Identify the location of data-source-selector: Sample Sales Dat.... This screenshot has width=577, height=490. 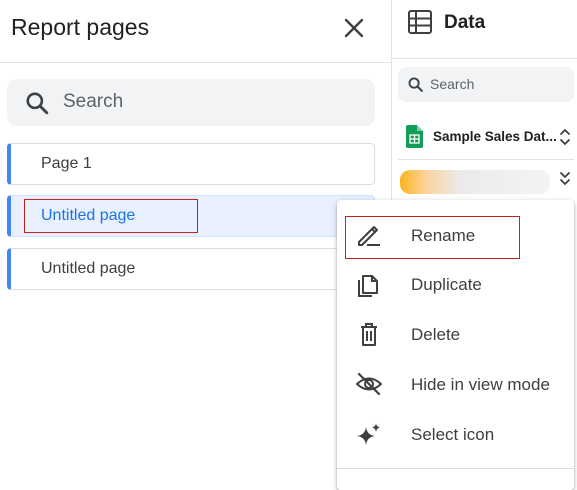
(490, 137).